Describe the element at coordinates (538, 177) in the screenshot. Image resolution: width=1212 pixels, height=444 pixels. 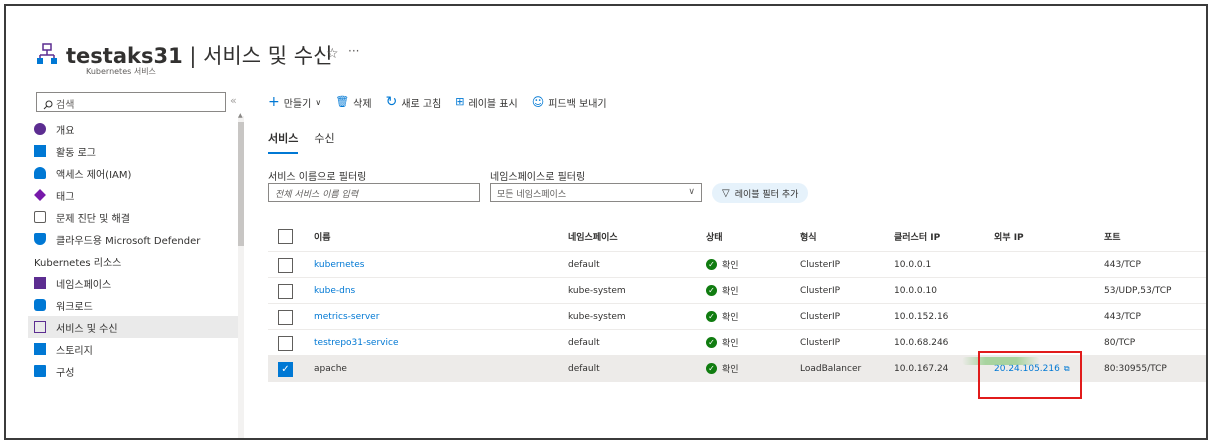
I see `namespace-filter-label: 네임스페이스로 필터링` at that location.